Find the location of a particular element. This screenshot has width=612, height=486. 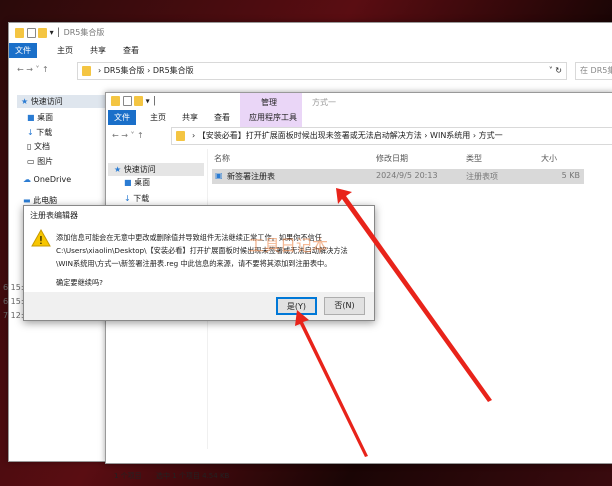

red-arrow-to-file is located at coordinates (414, 295).